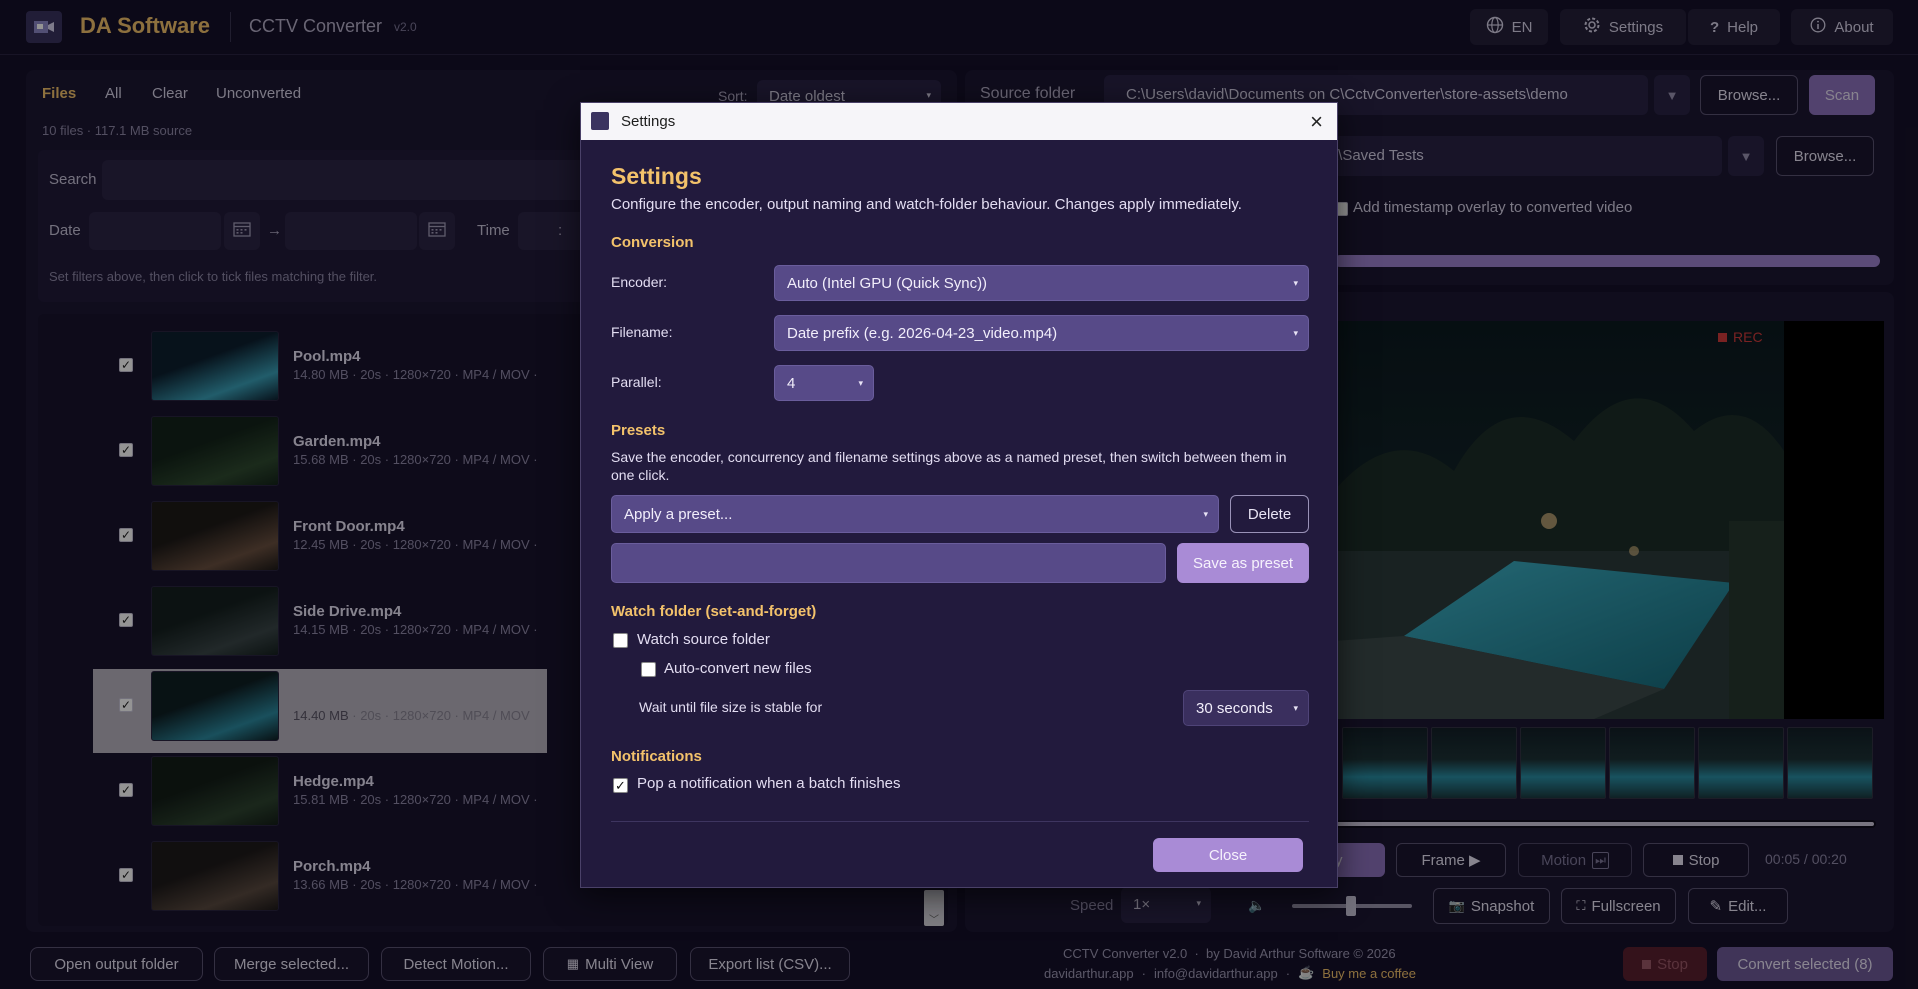 The height and width of the screenshot is (989, 1918). I want to click on watch-source-label: Watch source folder, so click(703, 639).